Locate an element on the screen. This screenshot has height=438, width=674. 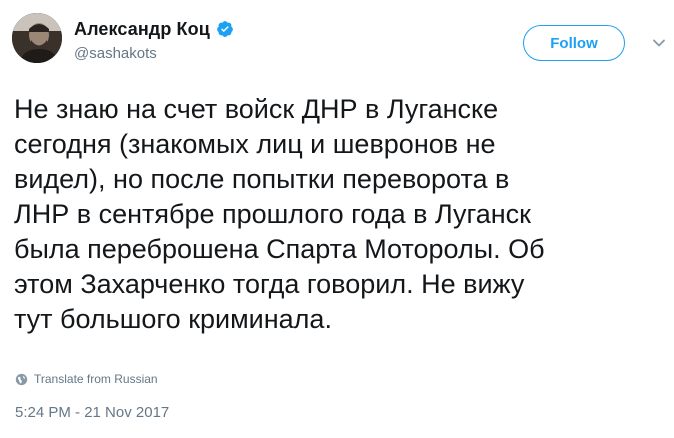
tweet-timestamp: 5:24 PM - 21 Nov 2017 is located at coordinates (92, 412).